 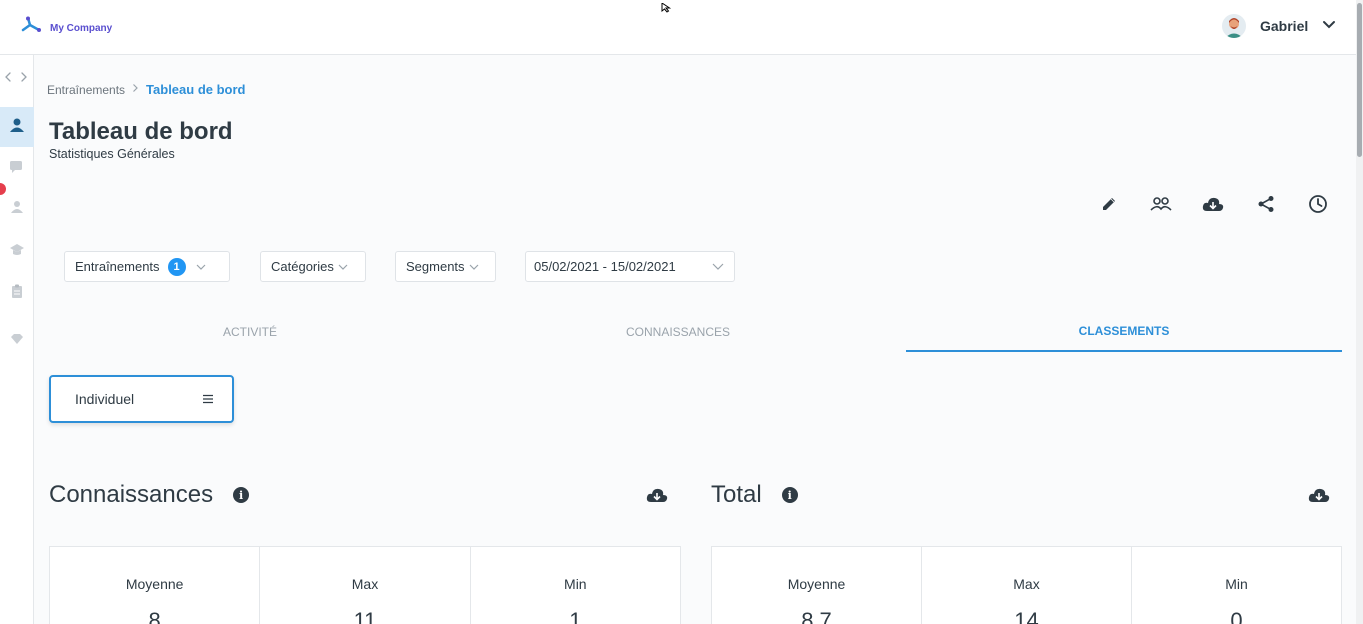 I want to click on stat-max: Max 14, so click(x=1027, y=585).